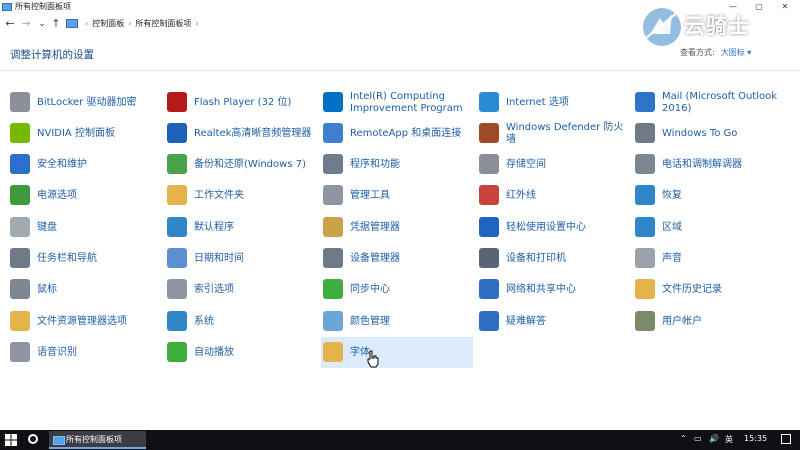 The image size is (800, 450). I want to click on control-panel-item: NVIDIA 控制面板, so click(84, 133).